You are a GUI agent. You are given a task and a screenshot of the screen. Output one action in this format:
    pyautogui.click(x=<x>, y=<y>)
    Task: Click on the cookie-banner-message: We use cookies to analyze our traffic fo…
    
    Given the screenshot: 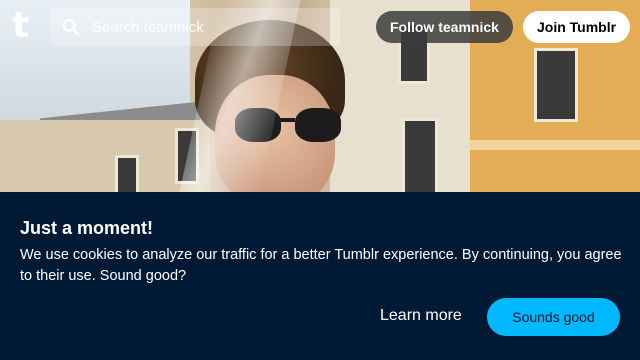 What is the action you would take?
    pyautogui.click(x=321, y=265)
    